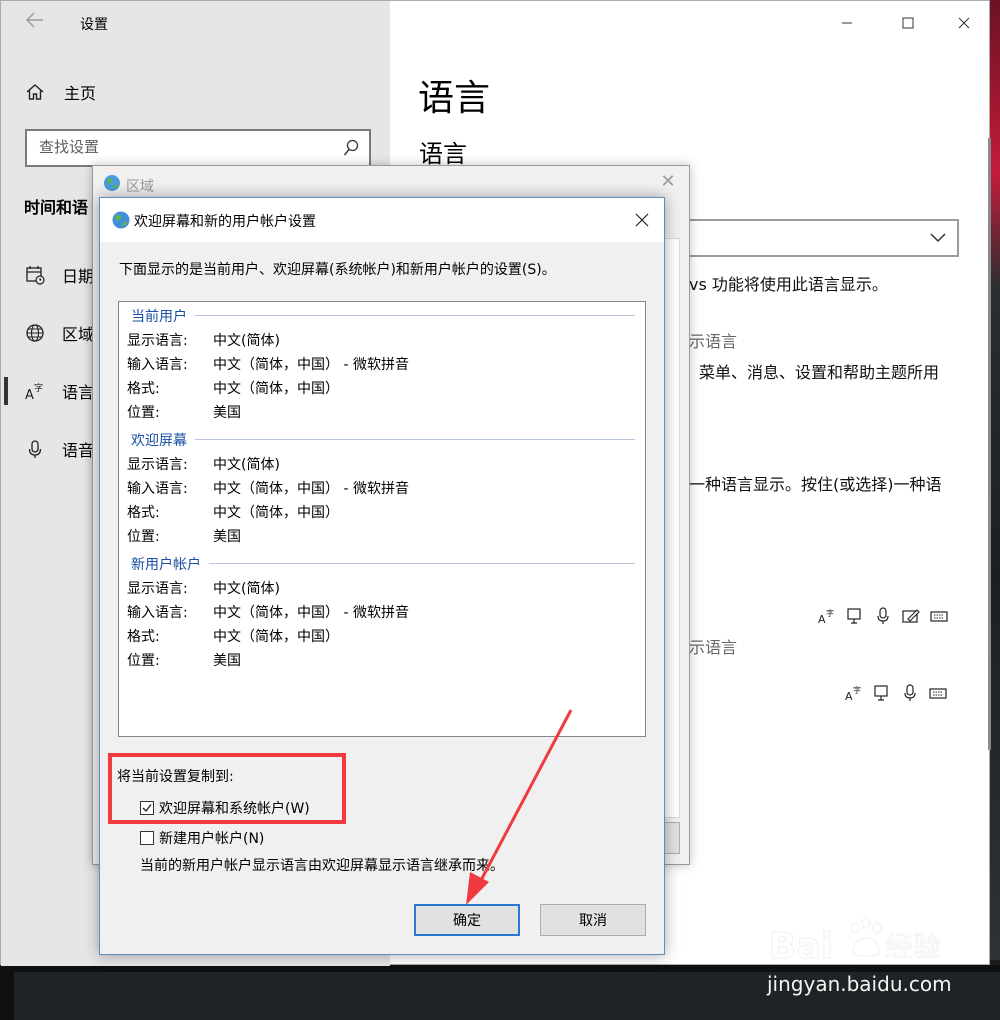  Describe the element at coordinates (989, 444) in the screenshot. I see `scrollbar` at that location.